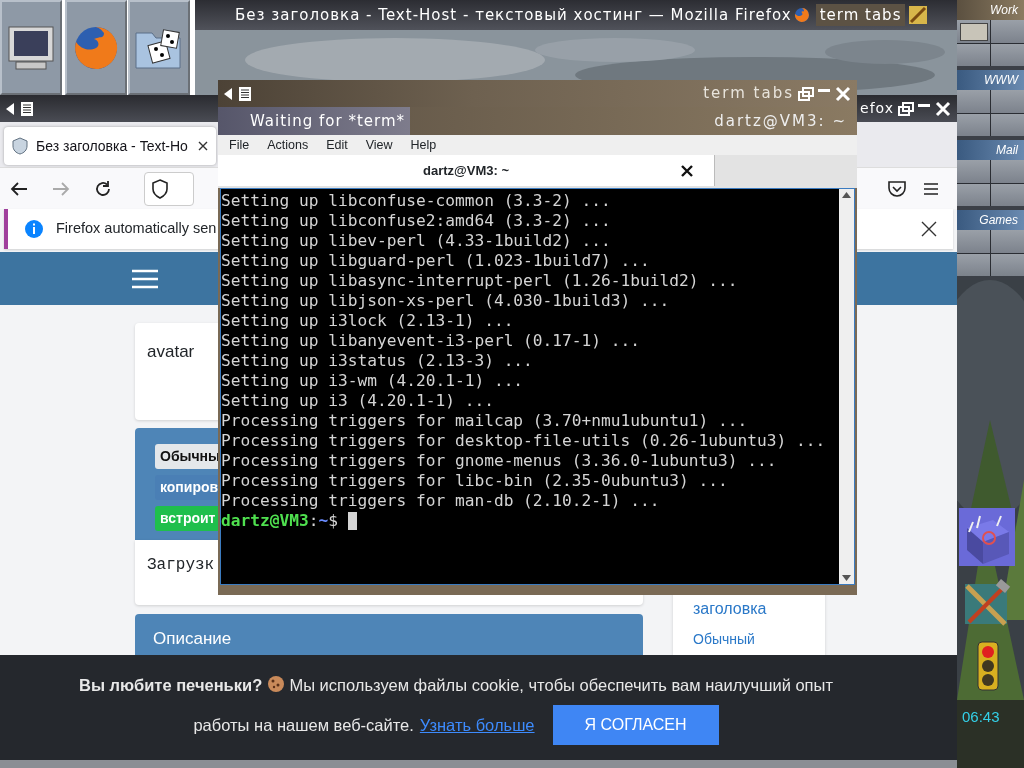 The width and height of the screenshot is (1024, 768). I want to click on scrollbar, so click(846, 386).